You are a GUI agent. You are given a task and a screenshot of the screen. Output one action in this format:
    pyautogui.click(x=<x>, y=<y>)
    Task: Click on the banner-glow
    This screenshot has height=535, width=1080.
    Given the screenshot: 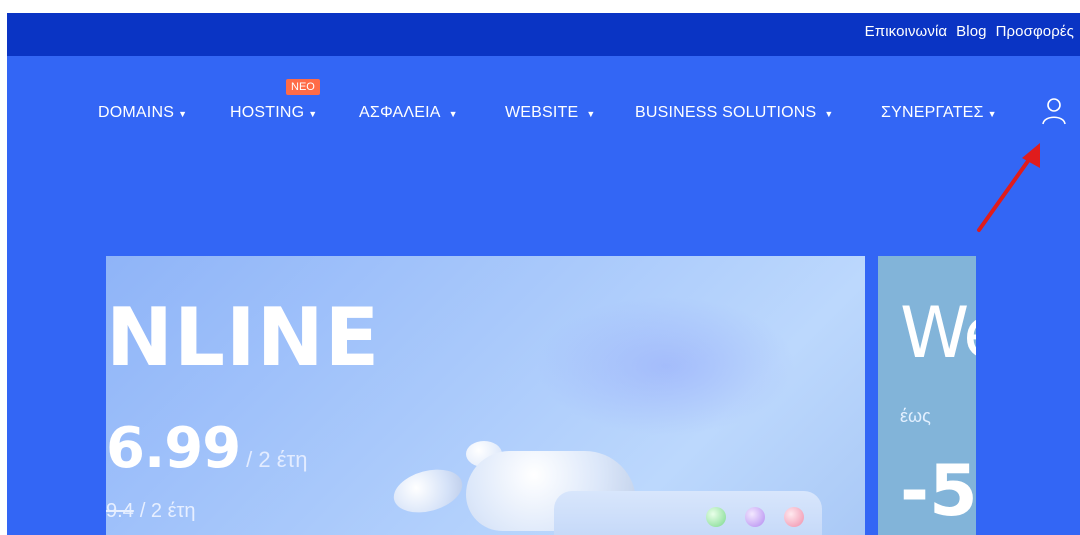 What is the action you would take?
    pyautogui.click(x=666, y=366)
    